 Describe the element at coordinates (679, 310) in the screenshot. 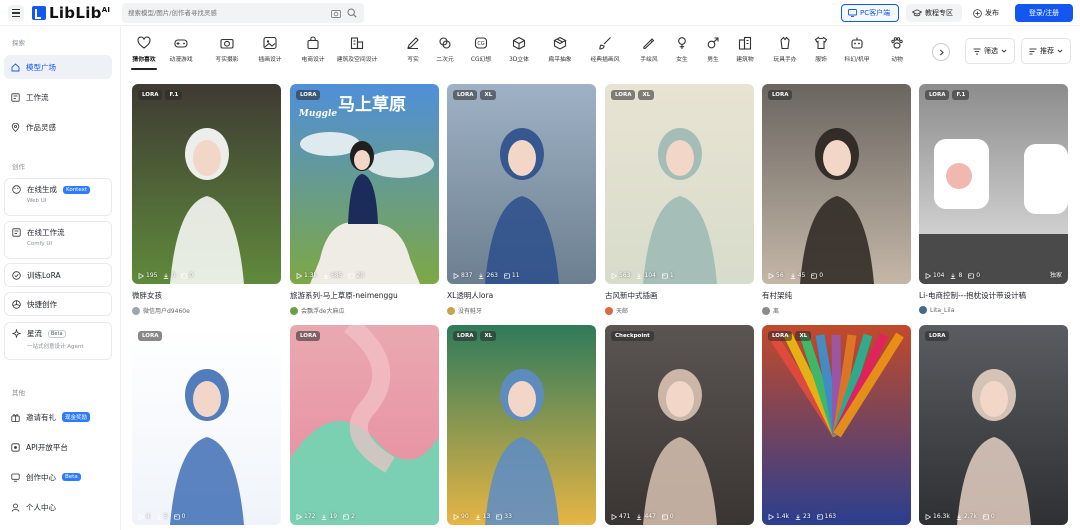

I see `author-info: 天邮` at that location.